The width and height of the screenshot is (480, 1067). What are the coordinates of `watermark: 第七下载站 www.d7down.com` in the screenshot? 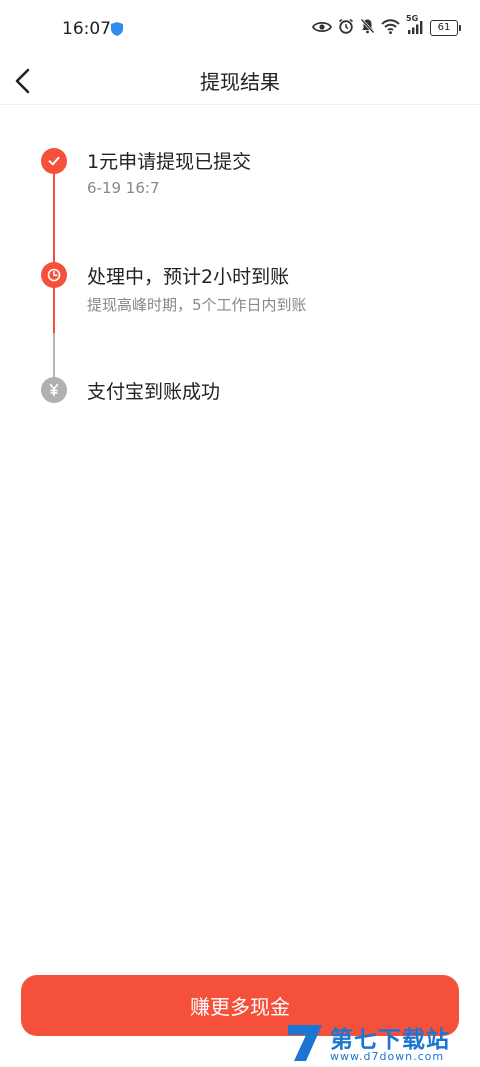 It's located at (368, 1043).